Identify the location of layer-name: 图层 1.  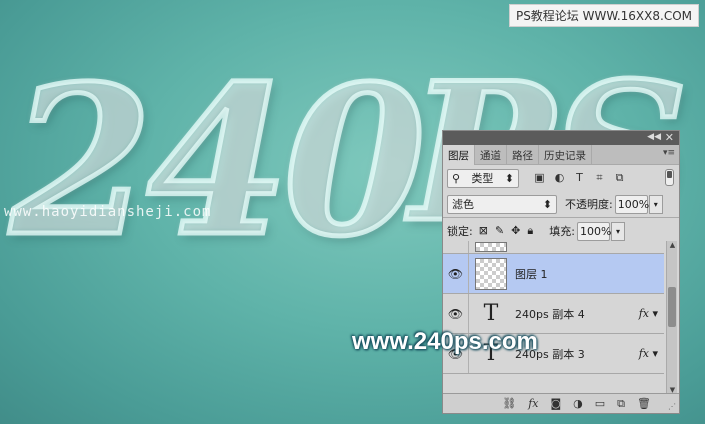
(531, 274).